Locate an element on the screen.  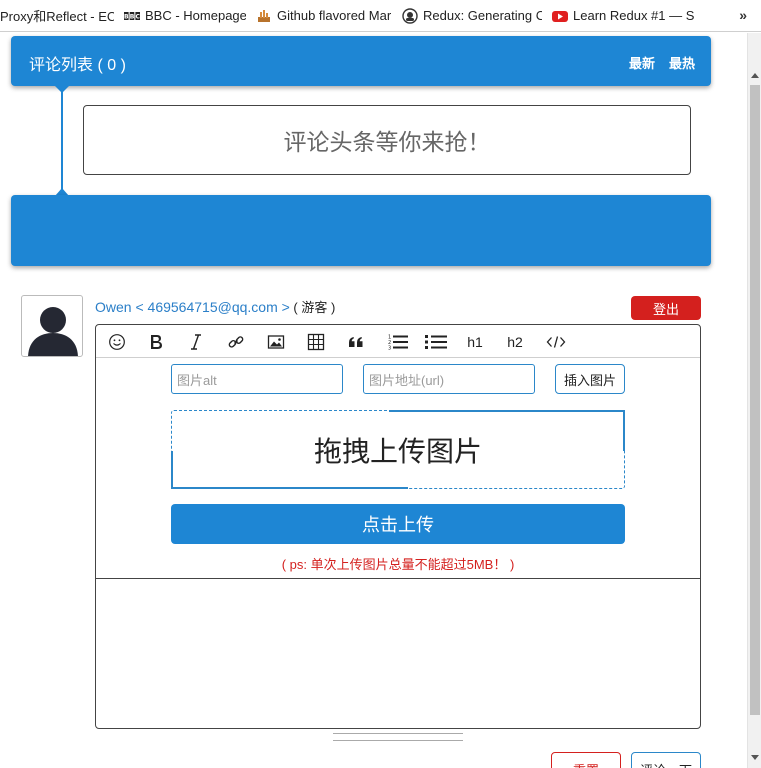
timeline-arrow-down-icon is located at coordinates (62, 89).